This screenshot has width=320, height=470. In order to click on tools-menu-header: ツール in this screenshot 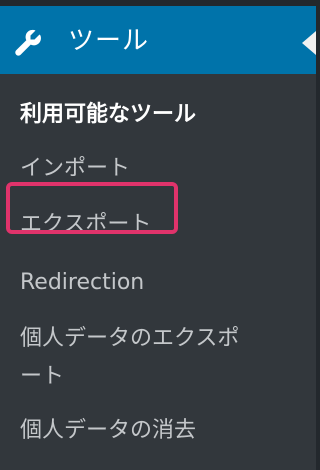, I will do `click(158, 40)`.